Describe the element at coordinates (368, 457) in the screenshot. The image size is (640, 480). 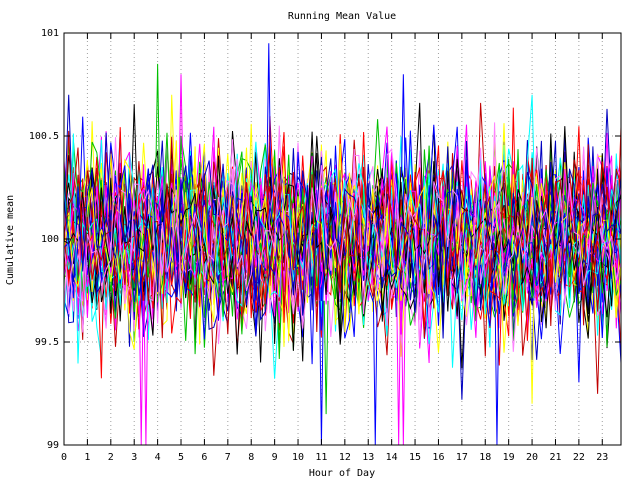
I see `x-tick-label: 13` at that location.